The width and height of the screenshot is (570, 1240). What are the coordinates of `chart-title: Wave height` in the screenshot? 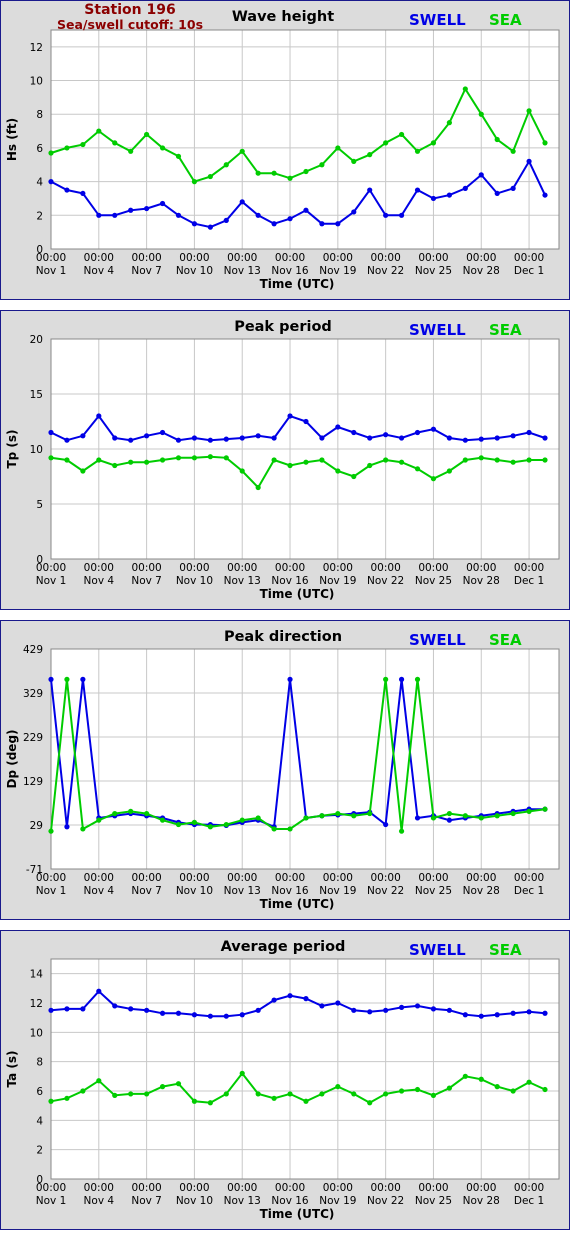 It's located at (283, 17).